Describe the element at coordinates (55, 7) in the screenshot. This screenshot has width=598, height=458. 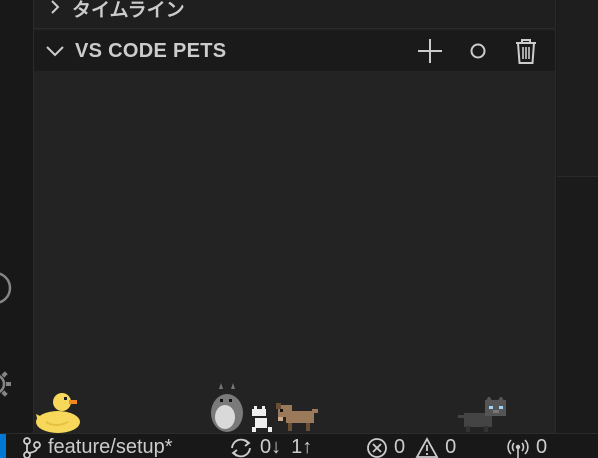
I see `chevron-right-icon` at that location.